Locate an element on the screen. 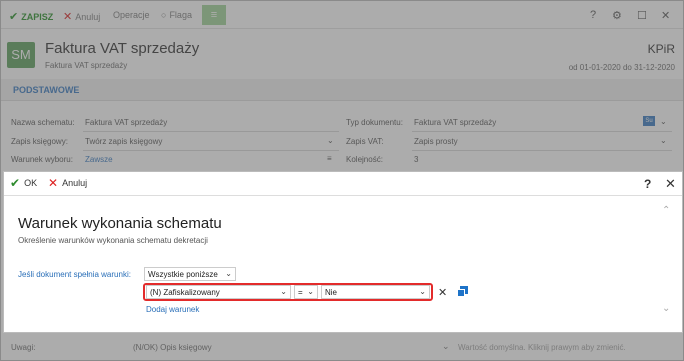  cancel-button: ✕ Anuluj is located at coordinates (67, 183).